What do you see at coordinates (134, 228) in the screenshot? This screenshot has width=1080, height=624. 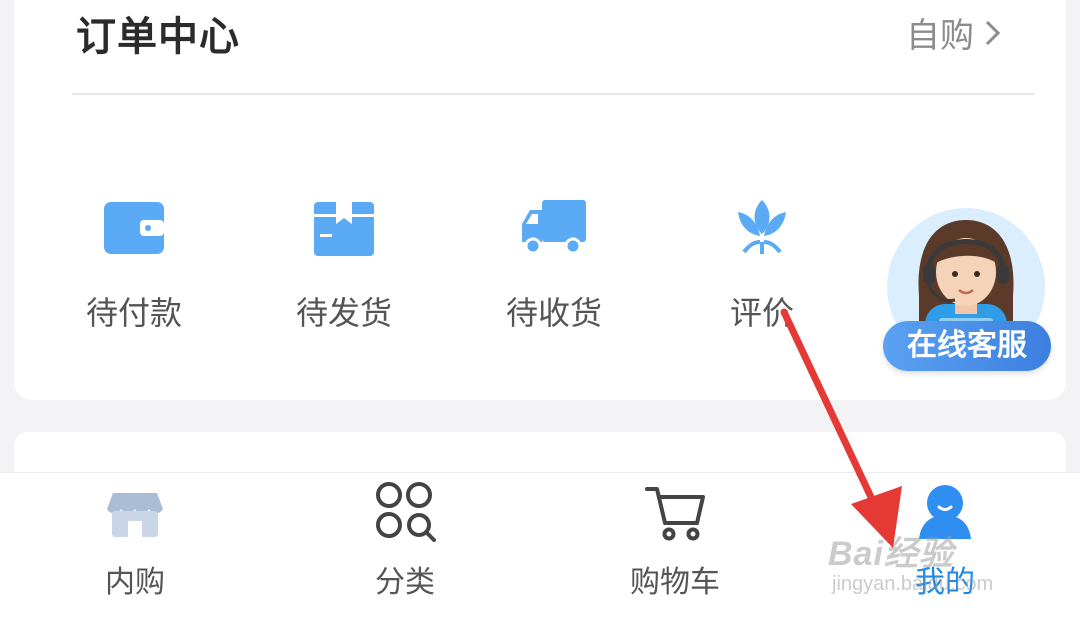 I see `wallet-icon` at bounding box center [134, 228].